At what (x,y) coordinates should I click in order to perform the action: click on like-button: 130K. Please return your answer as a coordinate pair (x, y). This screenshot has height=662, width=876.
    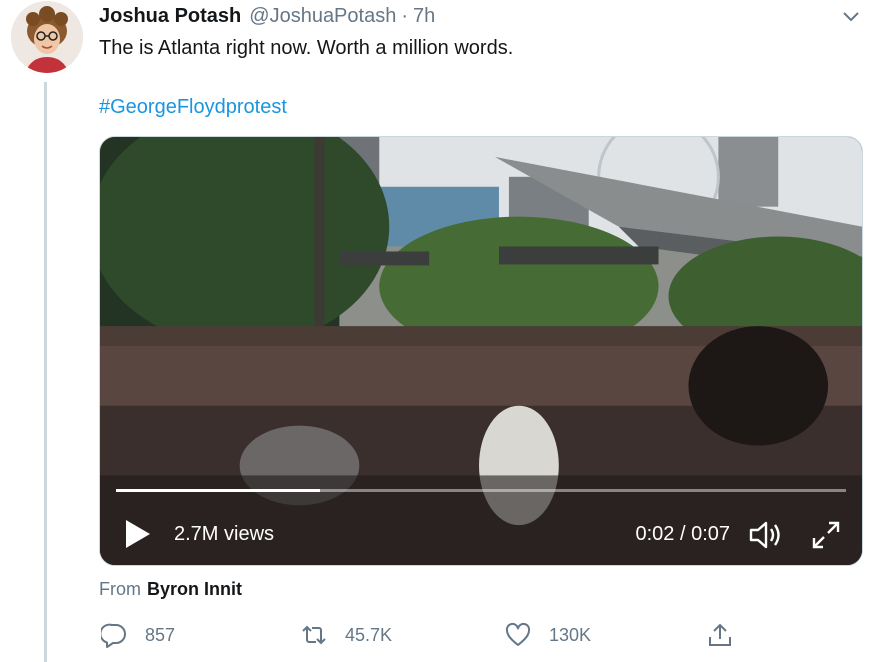
    Looking at the image, I should click on (548, 635).